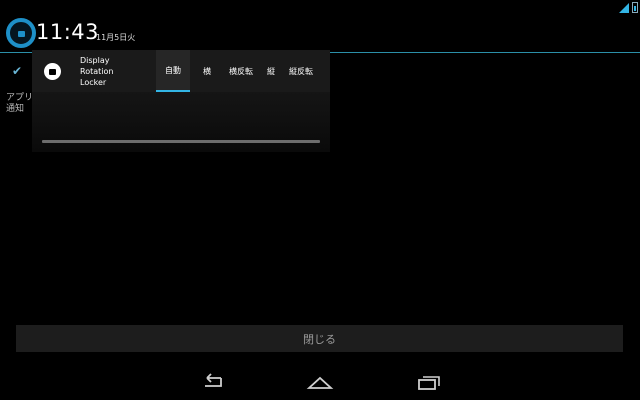  I want to click on home-button, so click(320, 382).